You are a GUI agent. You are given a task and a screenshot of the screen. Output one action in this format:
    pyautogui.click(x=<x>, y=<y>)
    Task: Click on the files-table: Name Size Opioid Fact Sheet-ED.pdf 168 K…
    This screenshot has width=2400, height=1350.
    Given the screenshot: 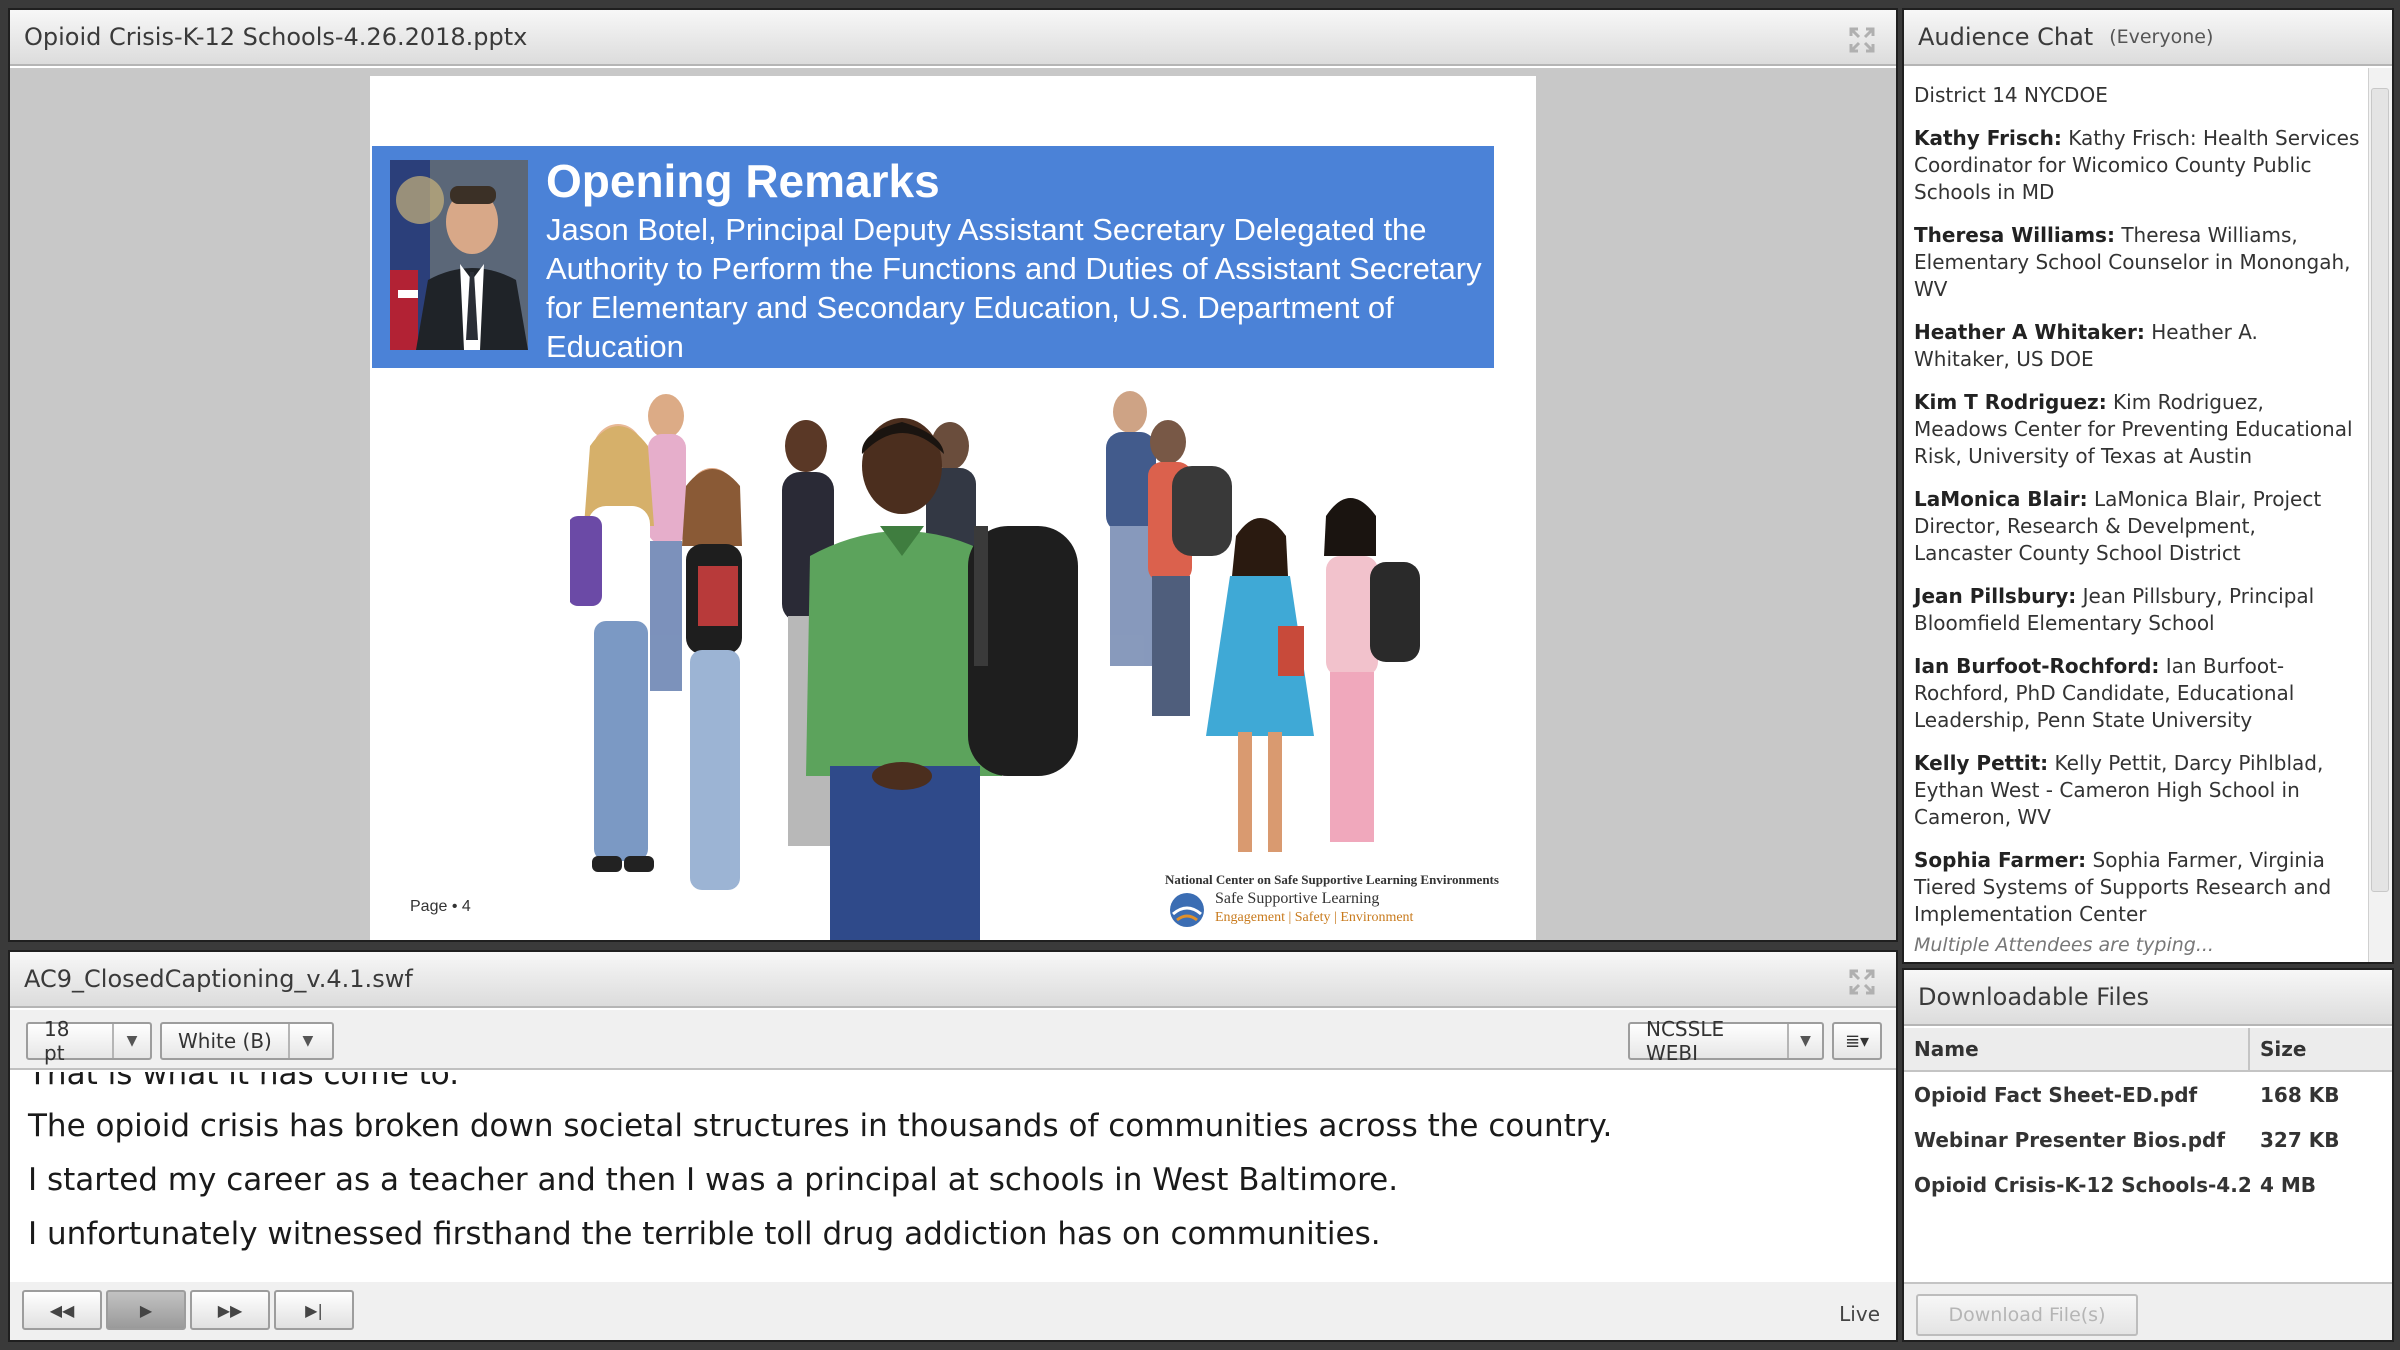 What is the action you would take?
    pyautogui.click(x=2148, y=1117)
    